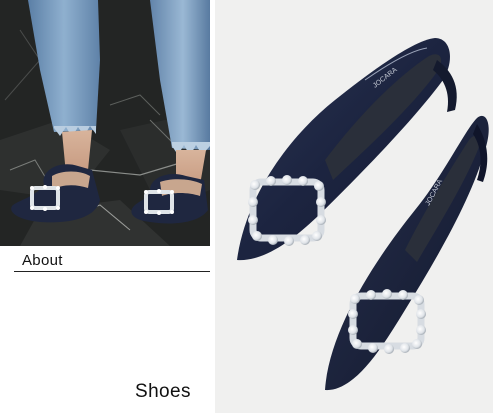  I want to click on about-link: About, so click(42, 260).